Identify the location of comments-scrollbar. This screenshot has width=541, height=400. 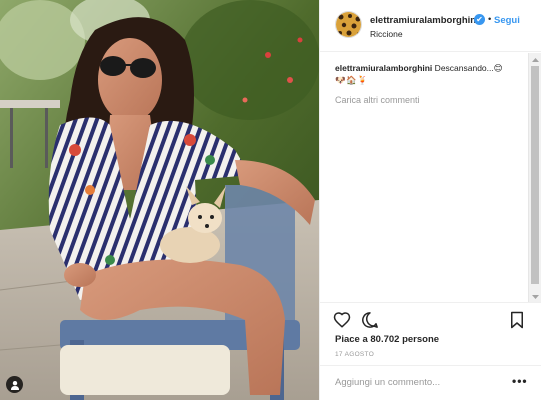
(534, 177).